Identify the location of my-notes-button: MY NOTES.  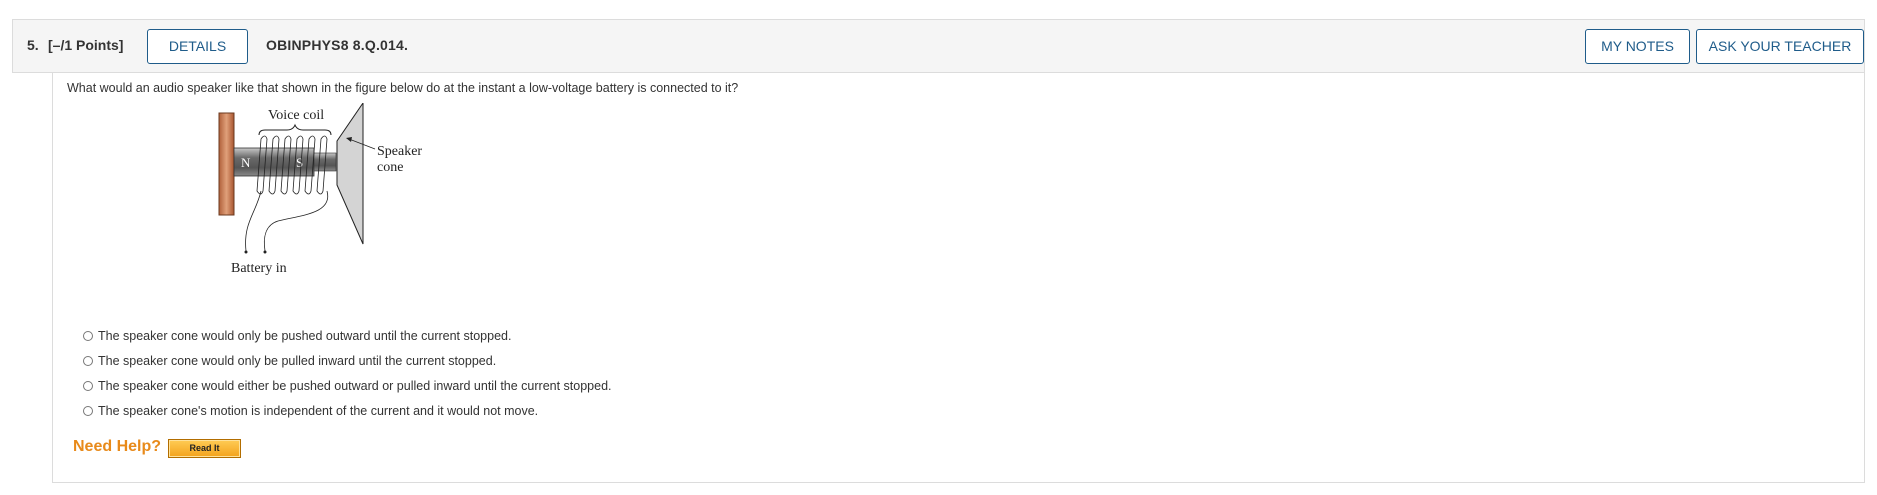
(1637, 46).